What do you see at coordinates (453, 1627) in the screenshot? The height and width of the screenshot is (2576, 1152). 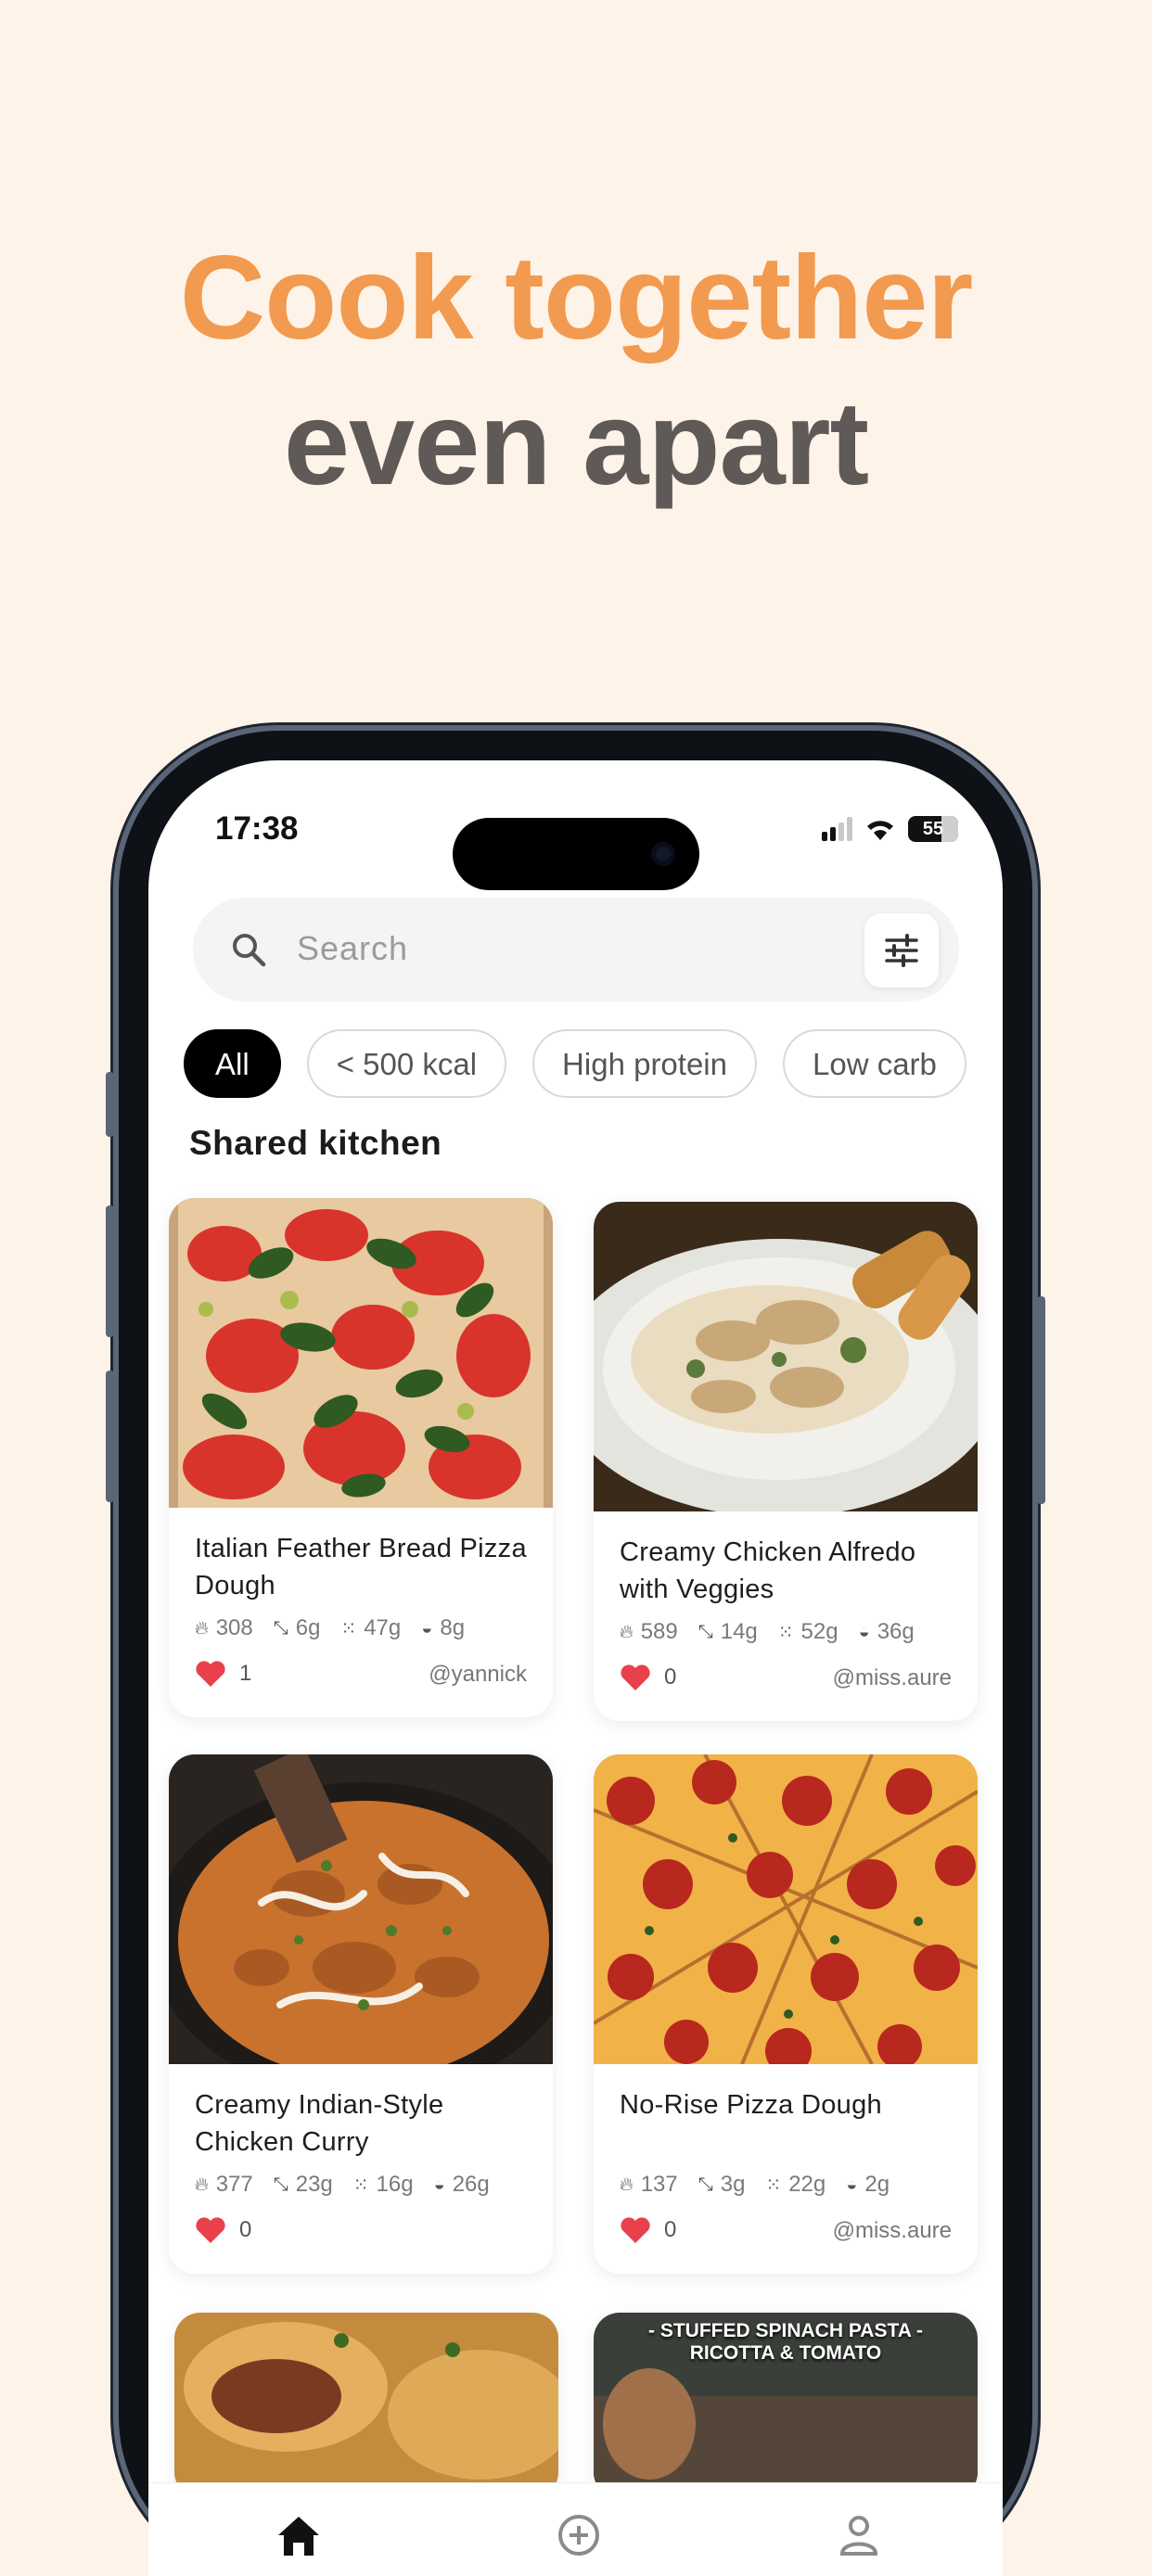 I see `fat-value: 8g` at bounding box center [453, 1627].